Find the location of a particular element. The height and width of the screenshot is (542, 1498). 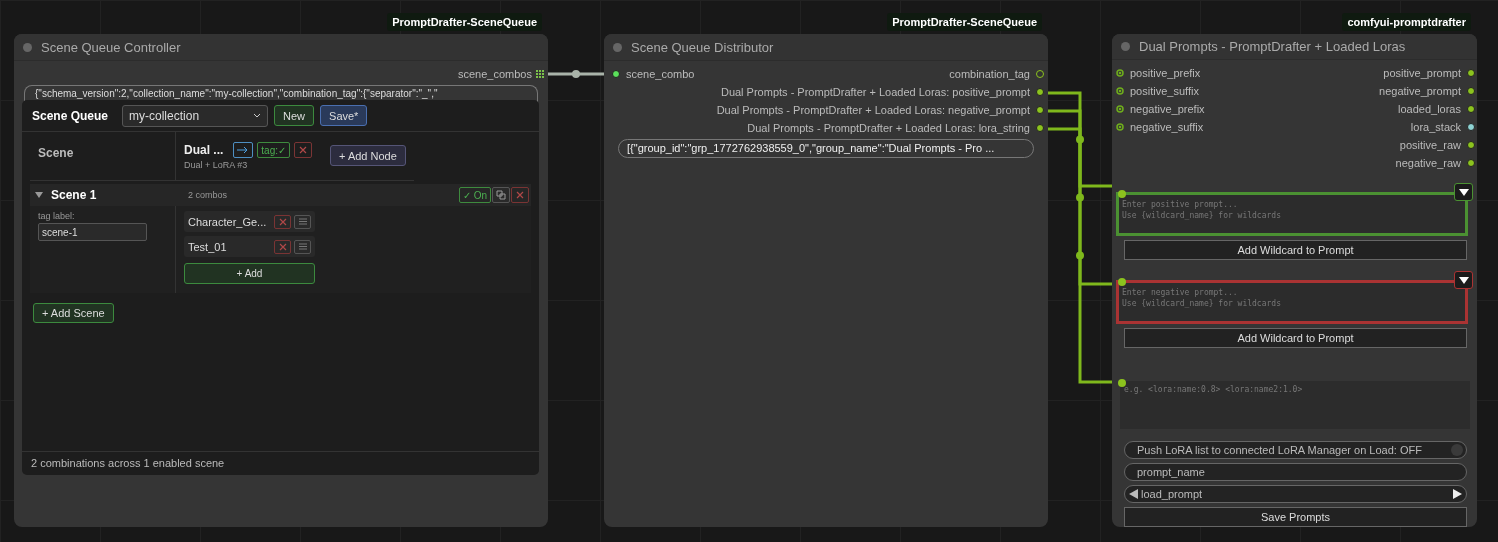

grid-icon is located at coordinates (540, 74).